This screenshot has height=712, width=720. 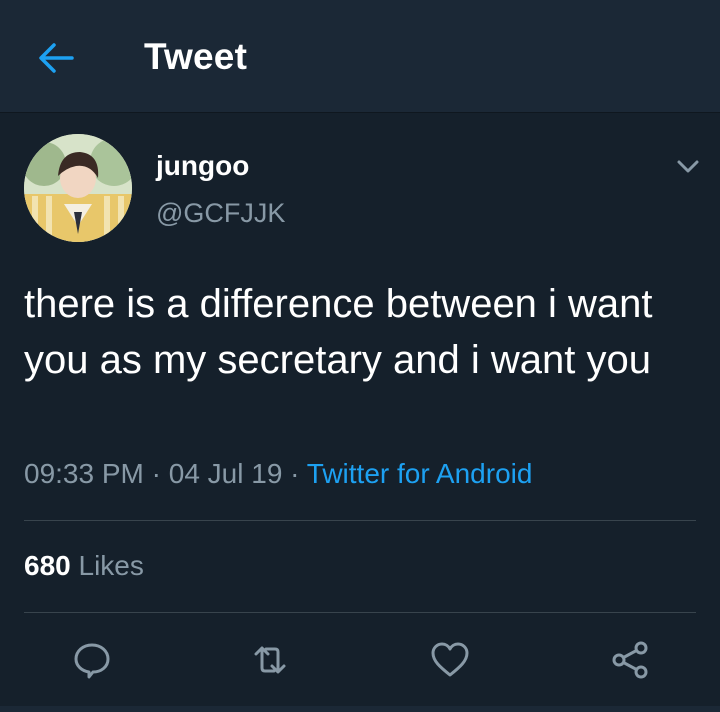 What do you see at coordinates (270, 660) in the screenshot?
I see `retweet-icon` at bounding box center [270, 660].